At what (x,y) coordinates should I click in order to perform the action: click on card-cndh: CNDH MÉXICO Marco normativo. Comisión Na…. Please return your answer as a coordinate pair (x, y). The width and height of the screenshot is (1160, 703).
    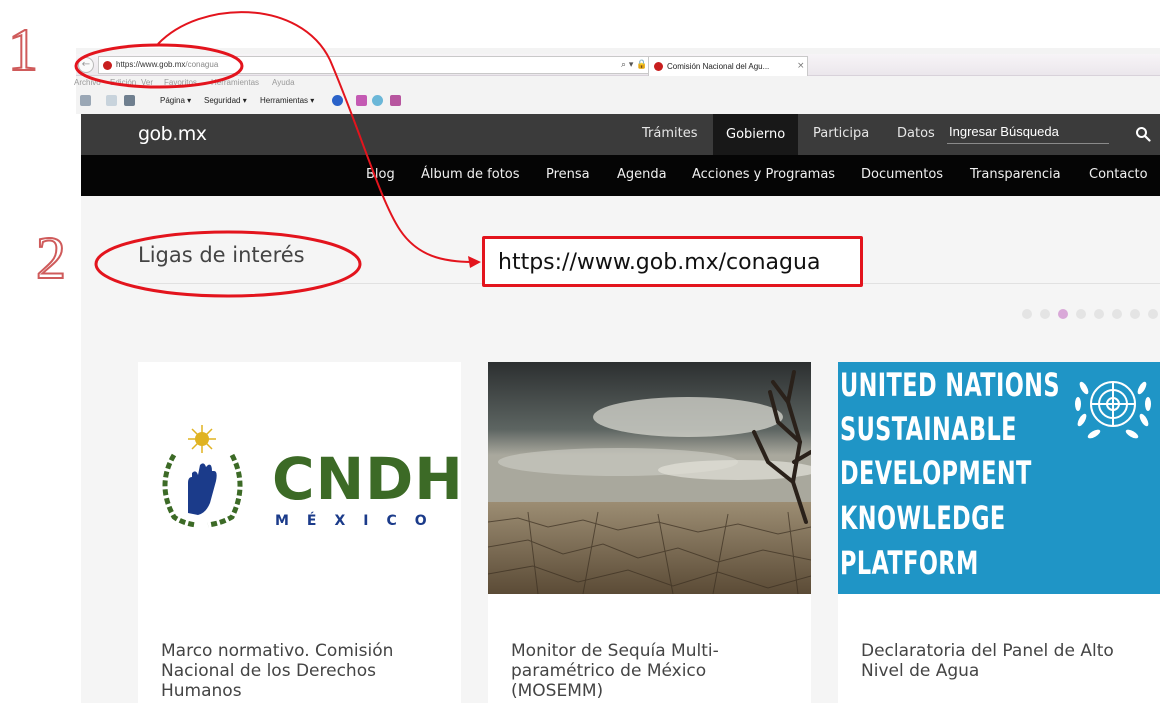
    Looking at the image, I should click on (300, 532).